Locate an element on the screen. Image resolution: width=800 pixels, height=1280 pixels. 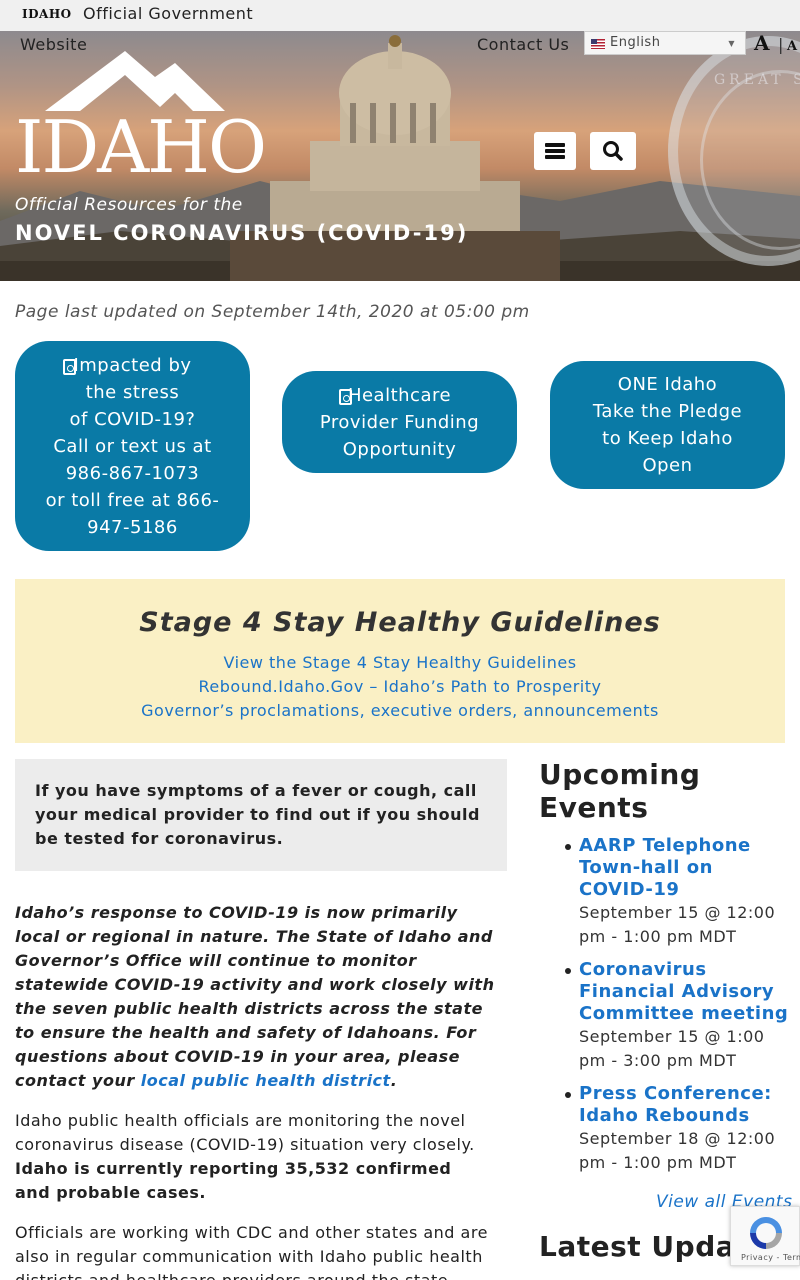
event-title-link: AARP Telephone Town-hall on COVID-19 is located at coordinates (665, 867).